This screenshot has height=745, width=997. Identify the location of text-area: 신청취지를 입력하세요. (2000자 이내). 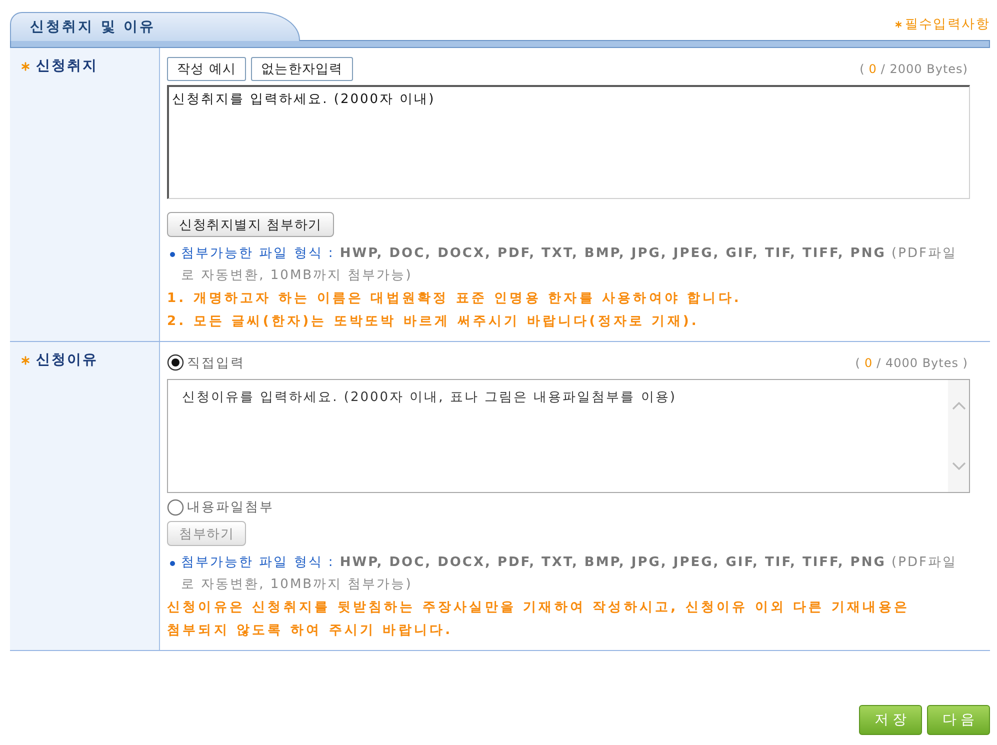
(568, 142).